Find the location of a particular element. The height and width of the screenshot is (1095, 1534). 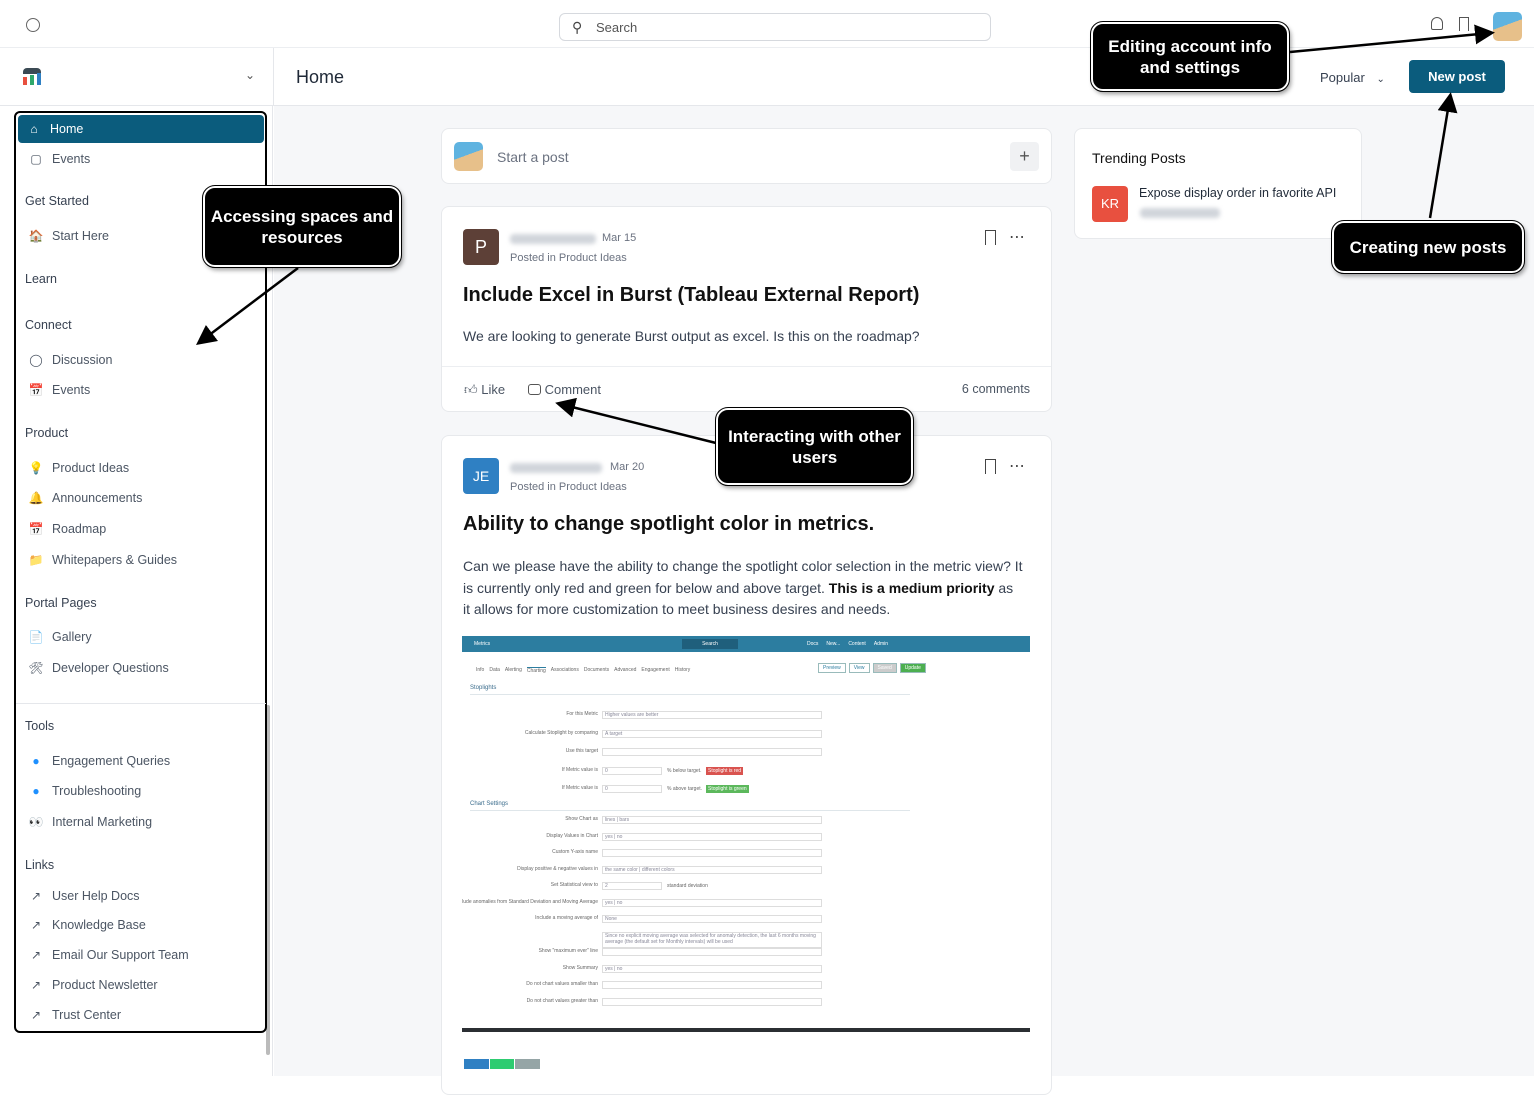

arrow-interact is located at coordinates (636, 421).